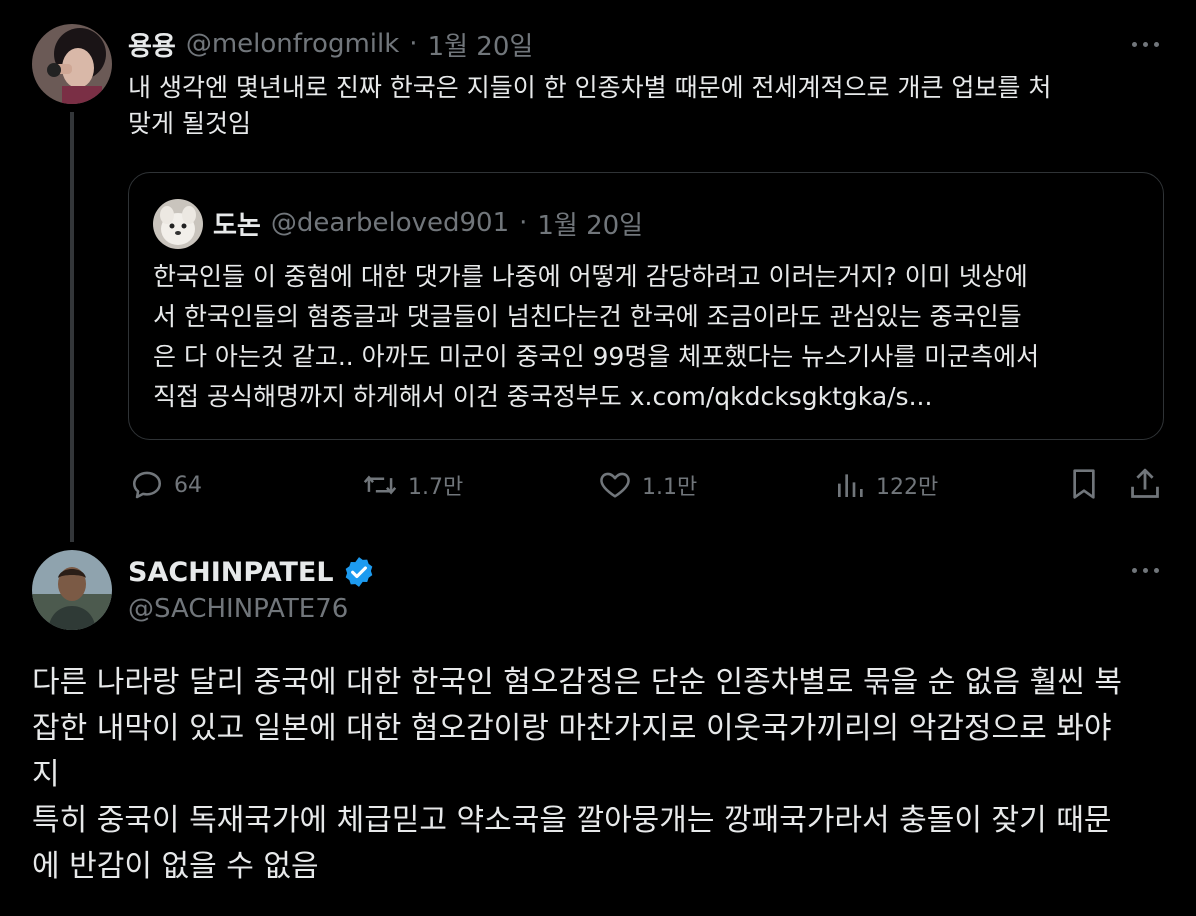  Describe the element at coordinates (590, 225) in the screenshot. I see `quote-date: 1월 20일` at that location.